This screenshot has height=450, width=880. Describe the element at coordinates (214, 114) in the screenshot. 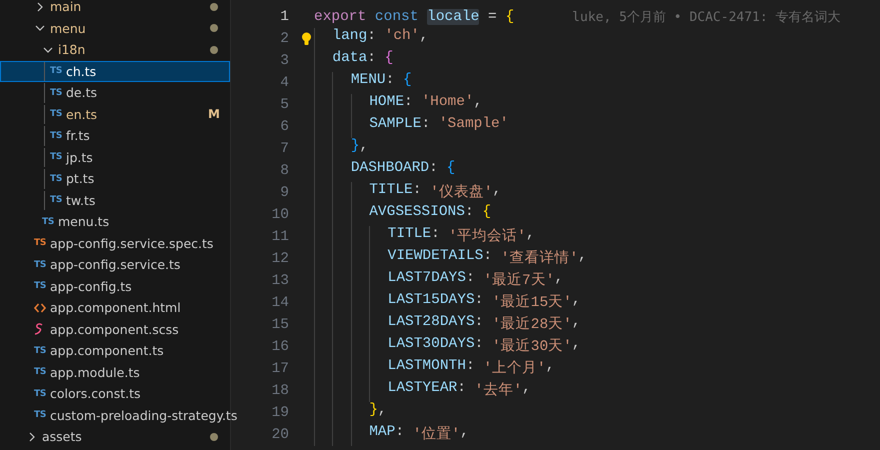

I see `git-status-label: M` at that location.